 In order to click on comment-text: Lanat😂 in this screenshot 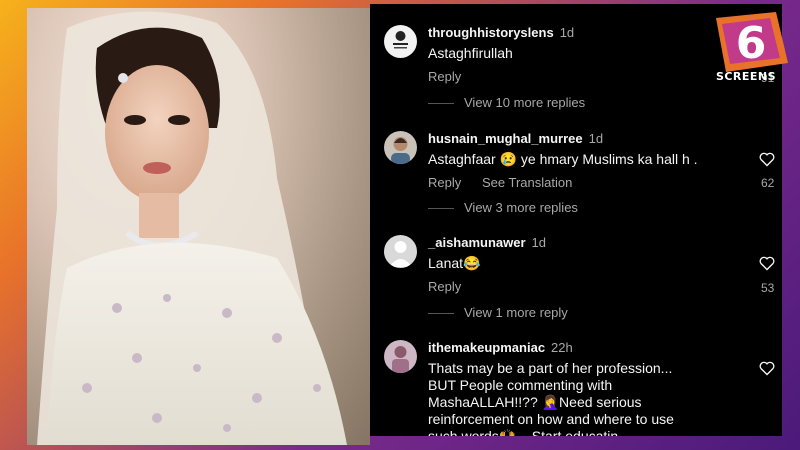, I will do `click(454, 263)`.